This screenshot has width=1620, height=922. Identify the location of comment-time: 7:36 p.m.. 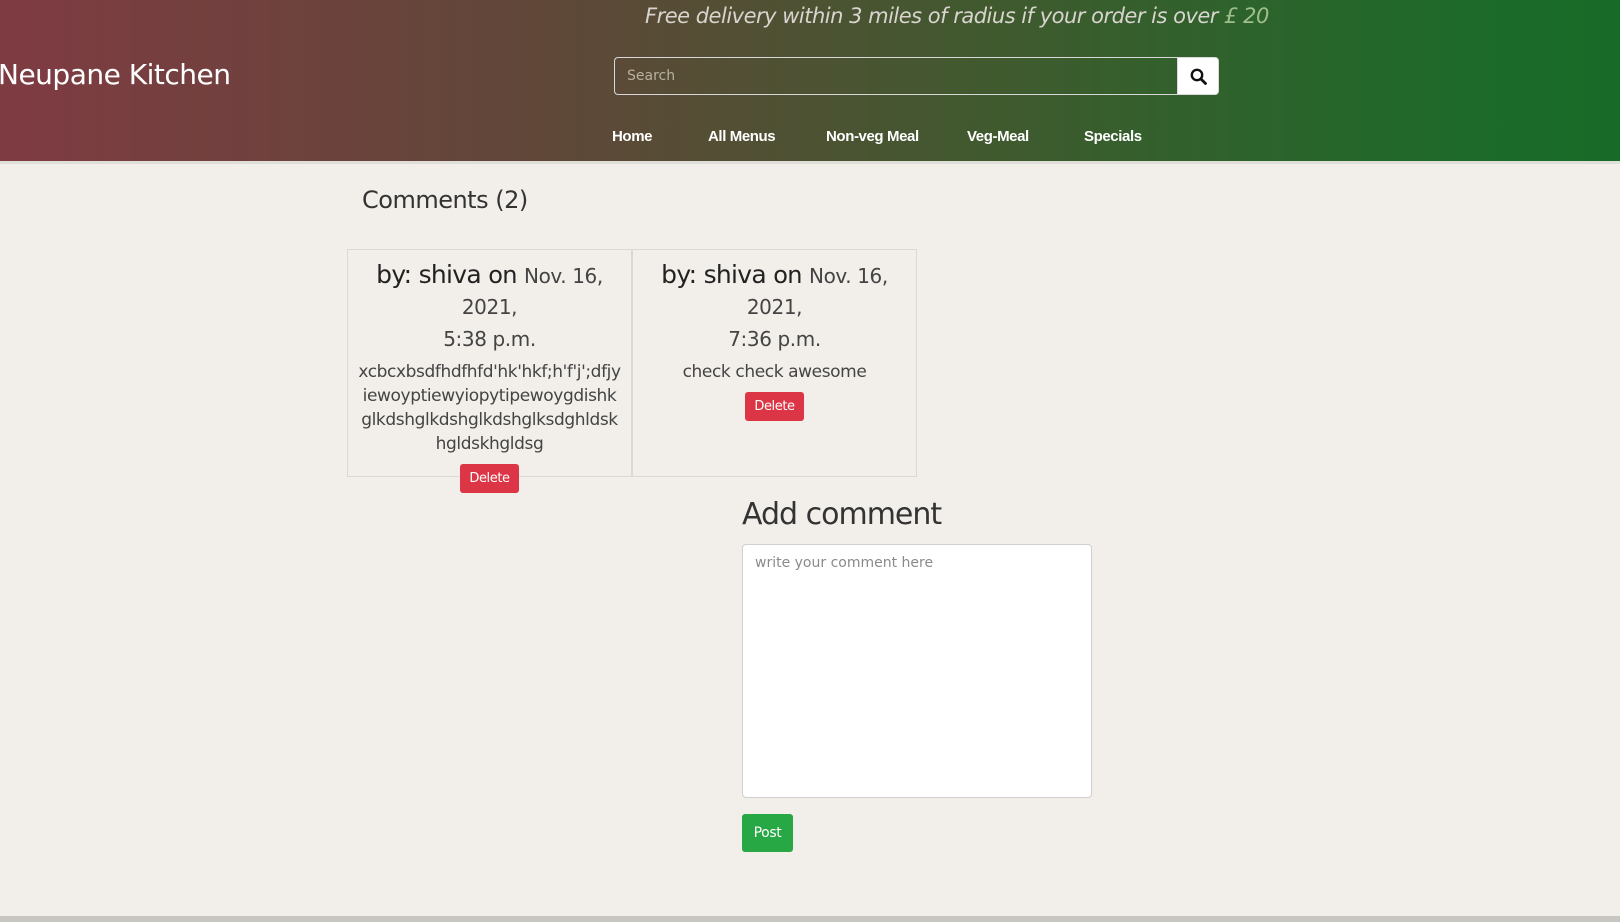
(774, 339).